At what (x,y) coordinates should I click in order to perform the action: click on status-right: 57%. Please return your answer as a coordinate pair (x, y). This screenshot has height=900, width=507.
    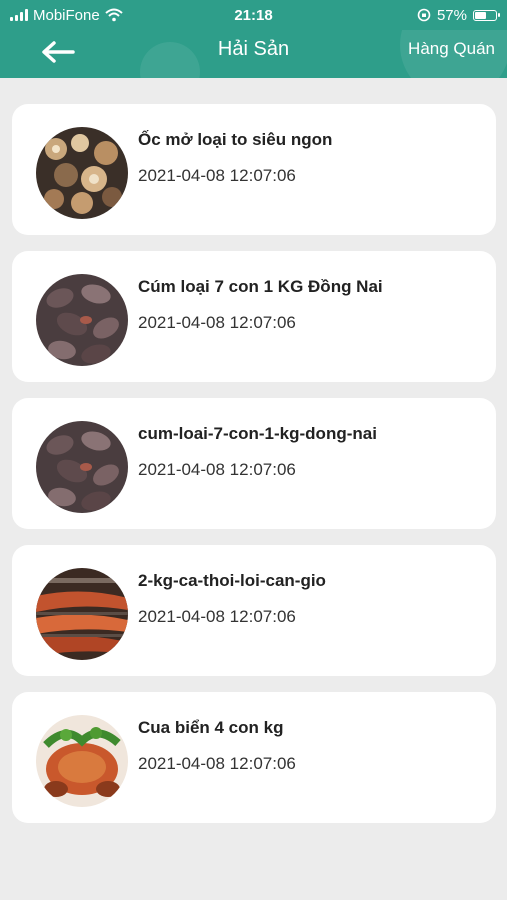
    Looking at the image, I should click on (458, 15).